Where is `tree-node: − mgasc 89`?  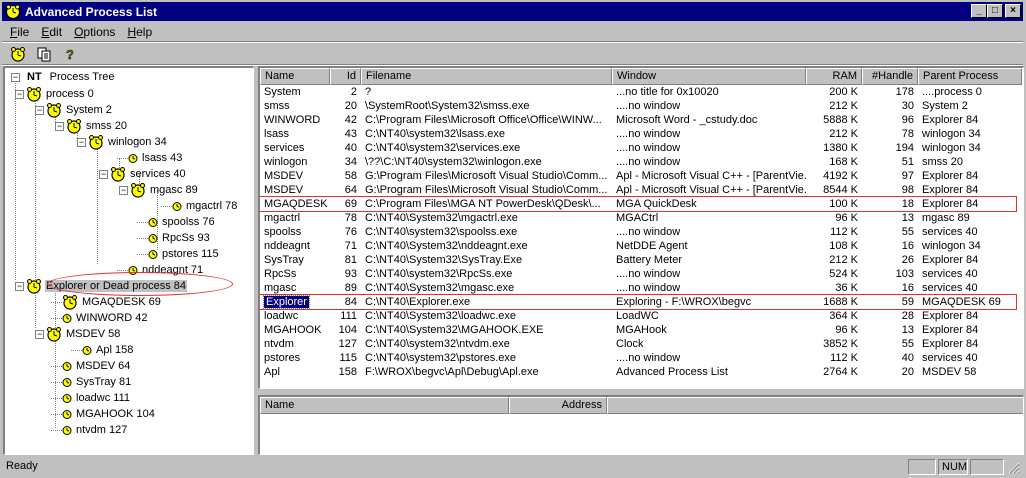
tree-node: − mgasc 89 is located at coordinates (159, 190).